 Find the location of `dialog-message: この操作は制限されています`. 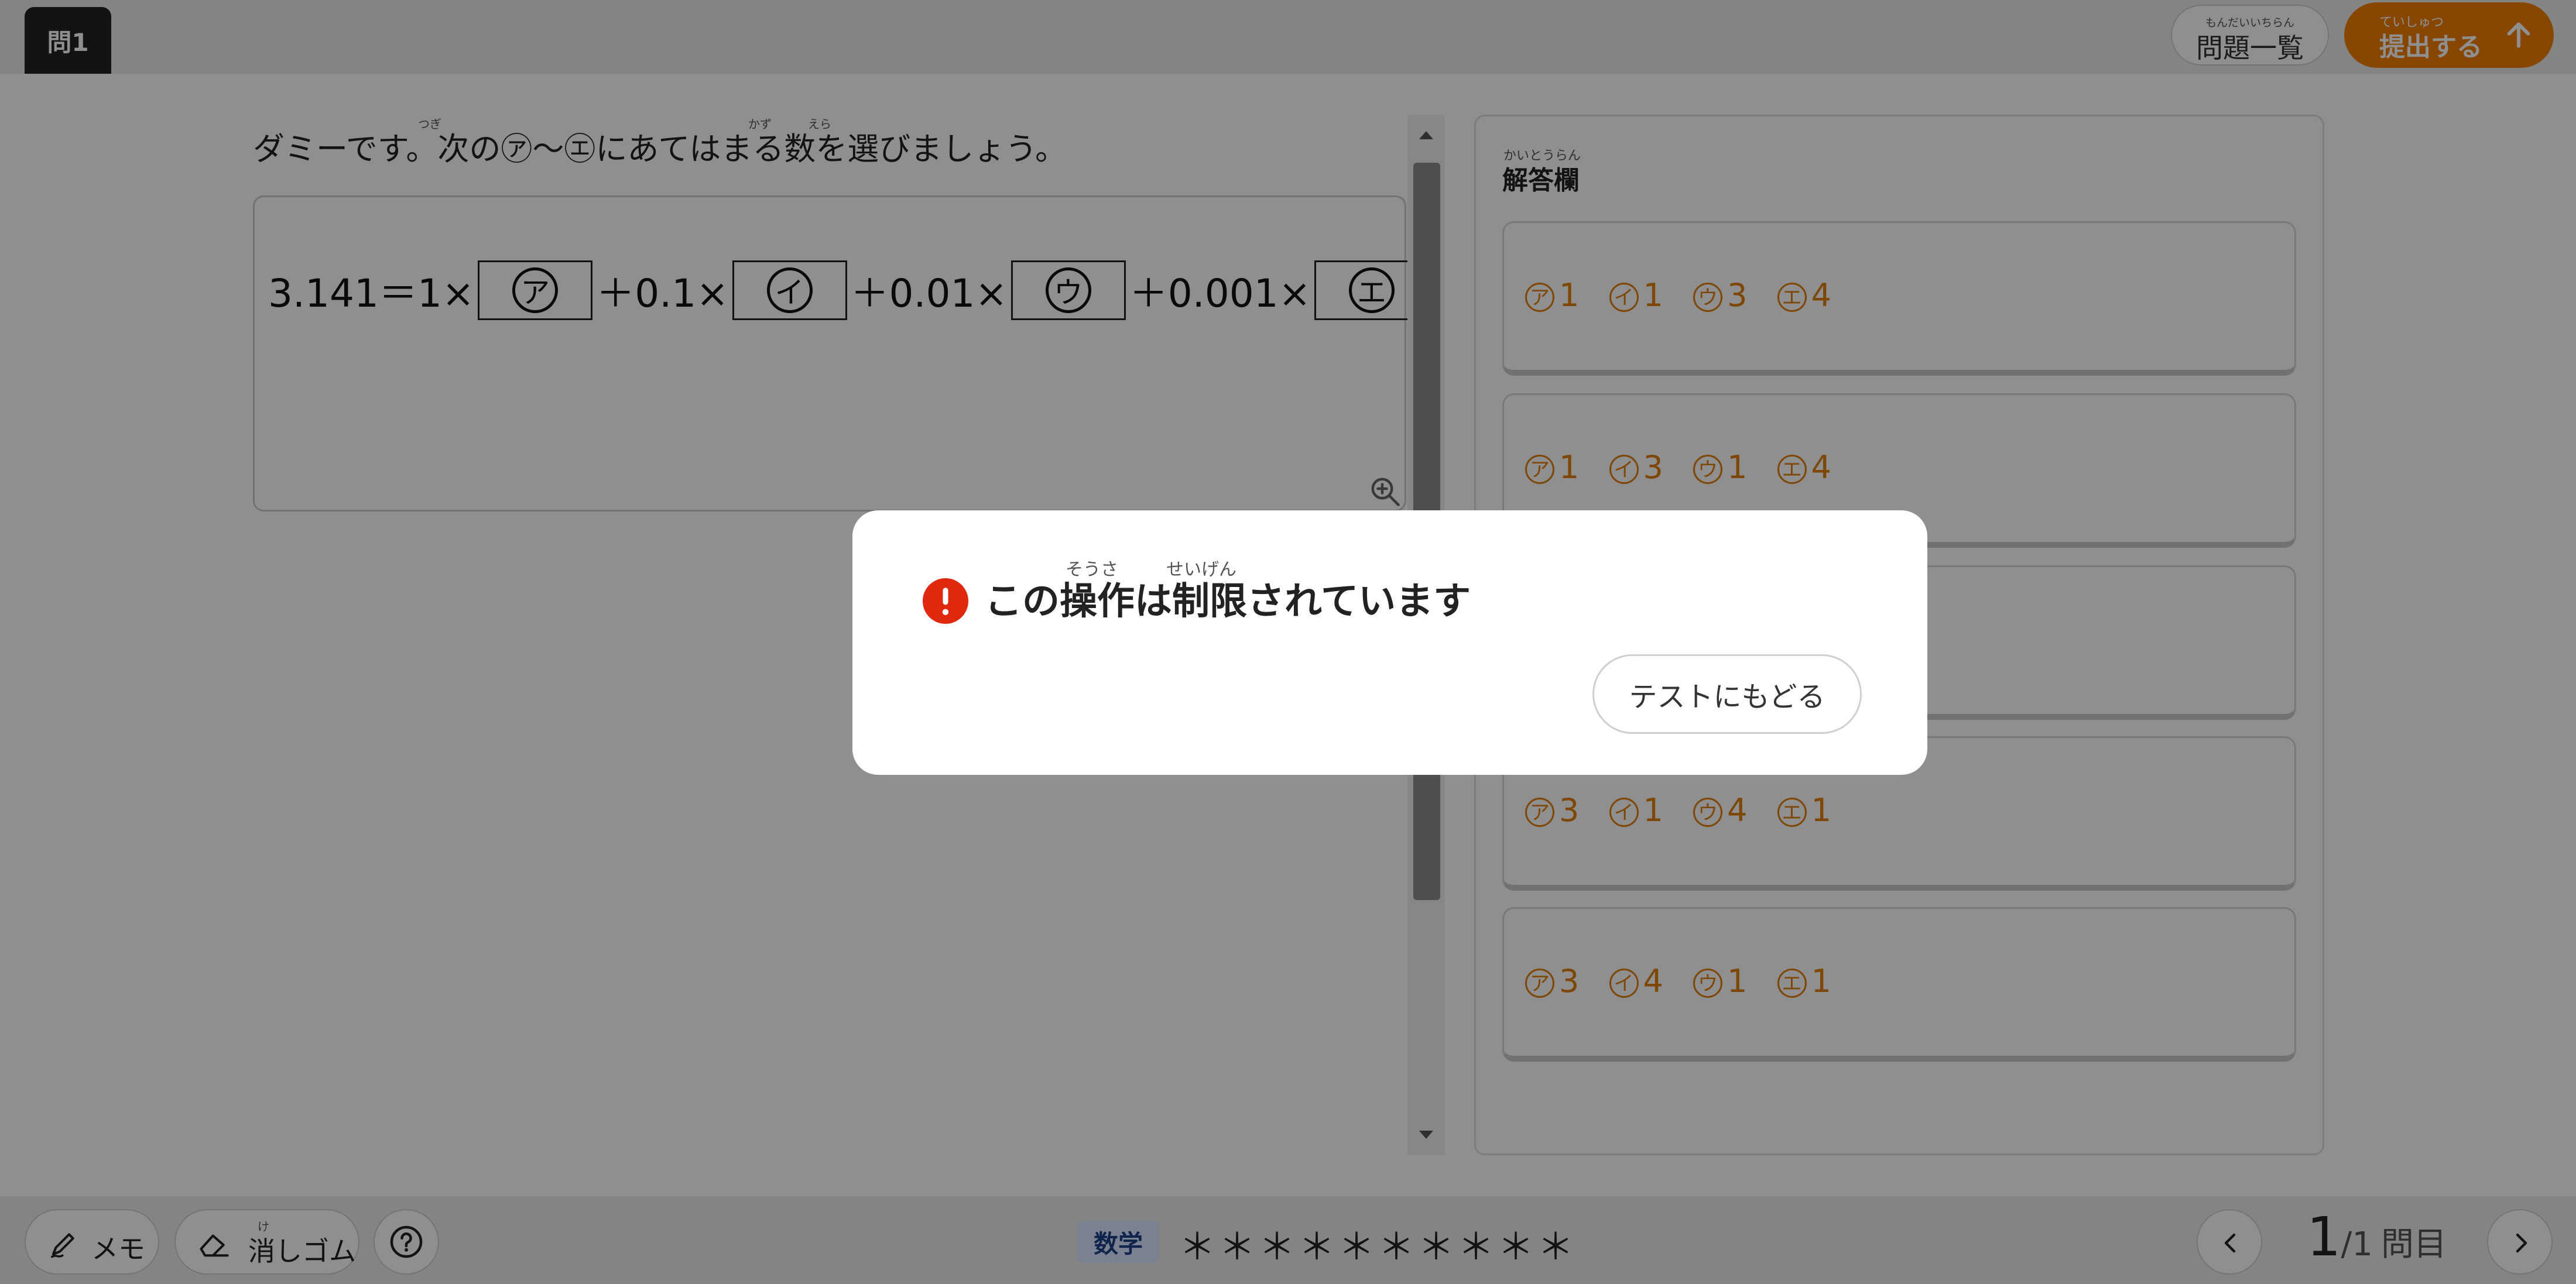

dialog-message: この操作は制限されています is located at coordinates (1228, 601).